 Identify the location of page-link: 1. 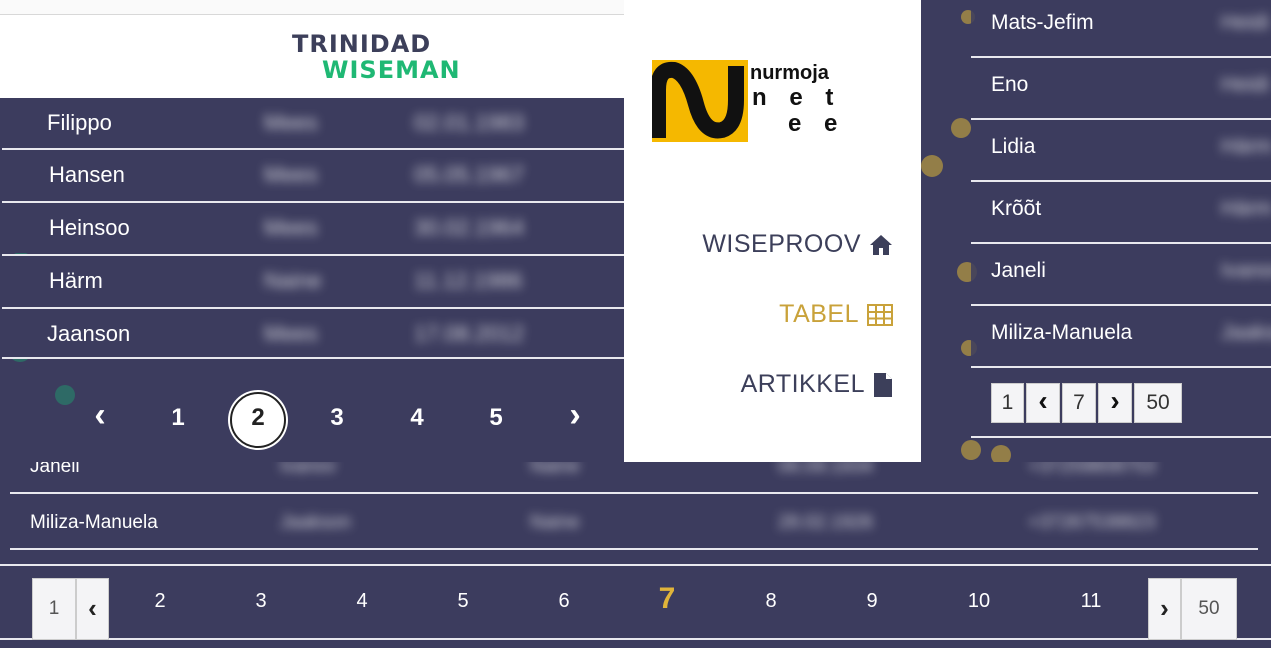
(178, 418).